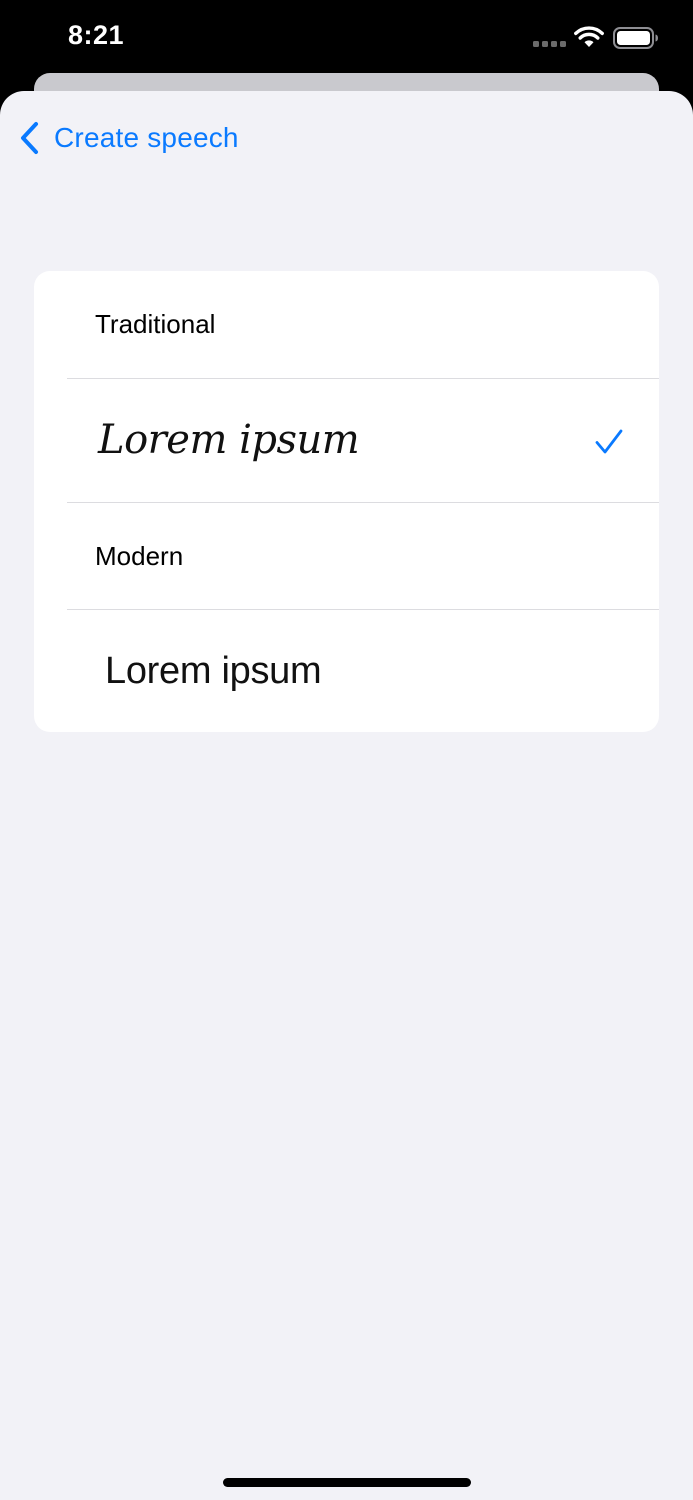 The height and width of the screenshot is (1500, 693). I want to click on style-sample-traditional: Lorem ipsum, so click(346, 441).